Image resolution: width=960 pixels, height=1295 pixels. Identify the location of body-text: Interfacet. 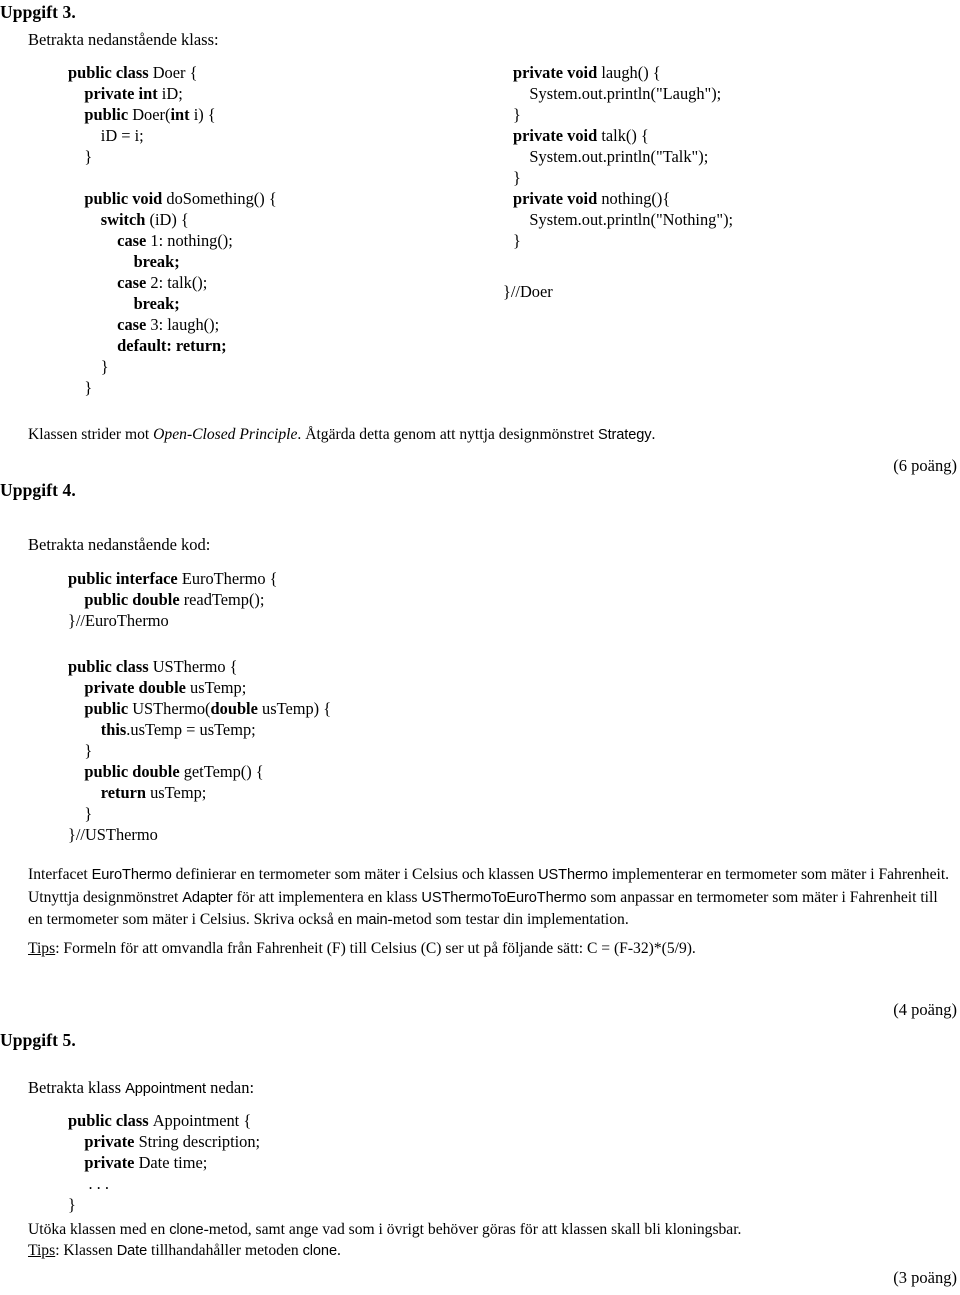
(60, 874).